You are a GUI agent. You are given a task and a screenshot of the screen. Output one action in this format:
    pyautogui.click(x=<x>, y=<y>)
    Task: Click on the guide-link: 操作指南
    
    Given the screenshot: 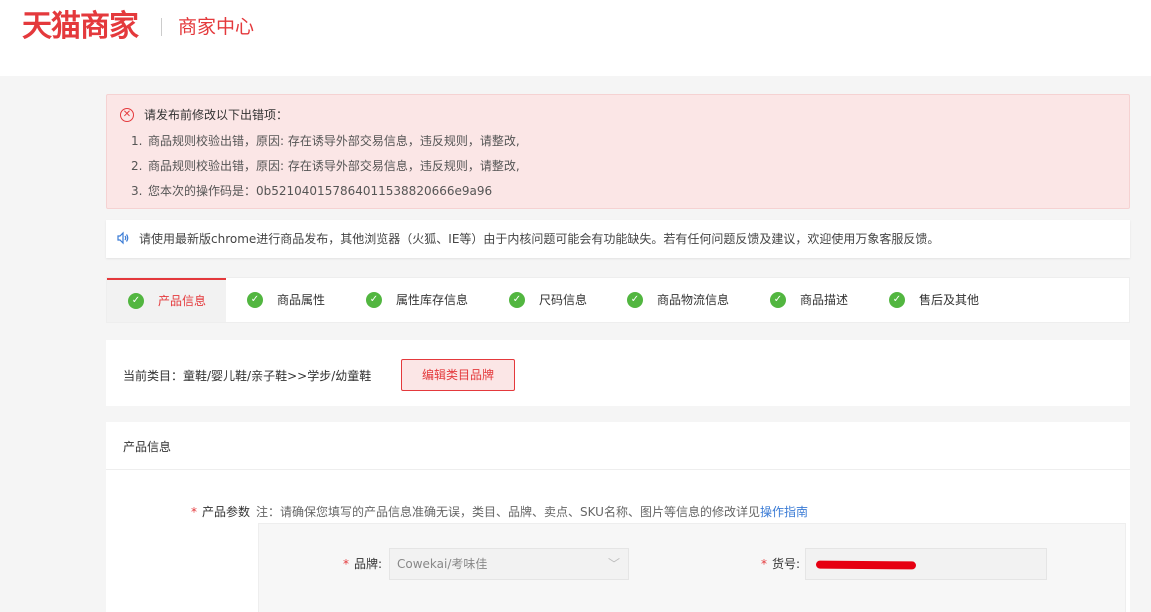 What is the action you would take?
    pyautogui.click(x=784, y=512)
    